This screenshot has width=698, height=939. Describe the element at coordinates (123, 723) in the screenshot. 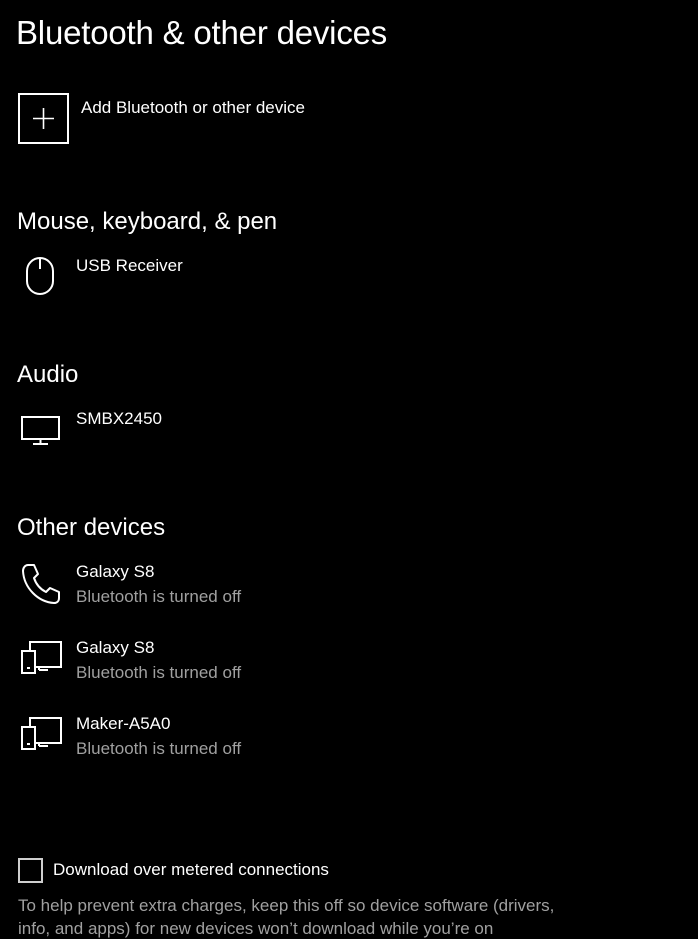

I see `device-name: Maker-A5A0` at that location.